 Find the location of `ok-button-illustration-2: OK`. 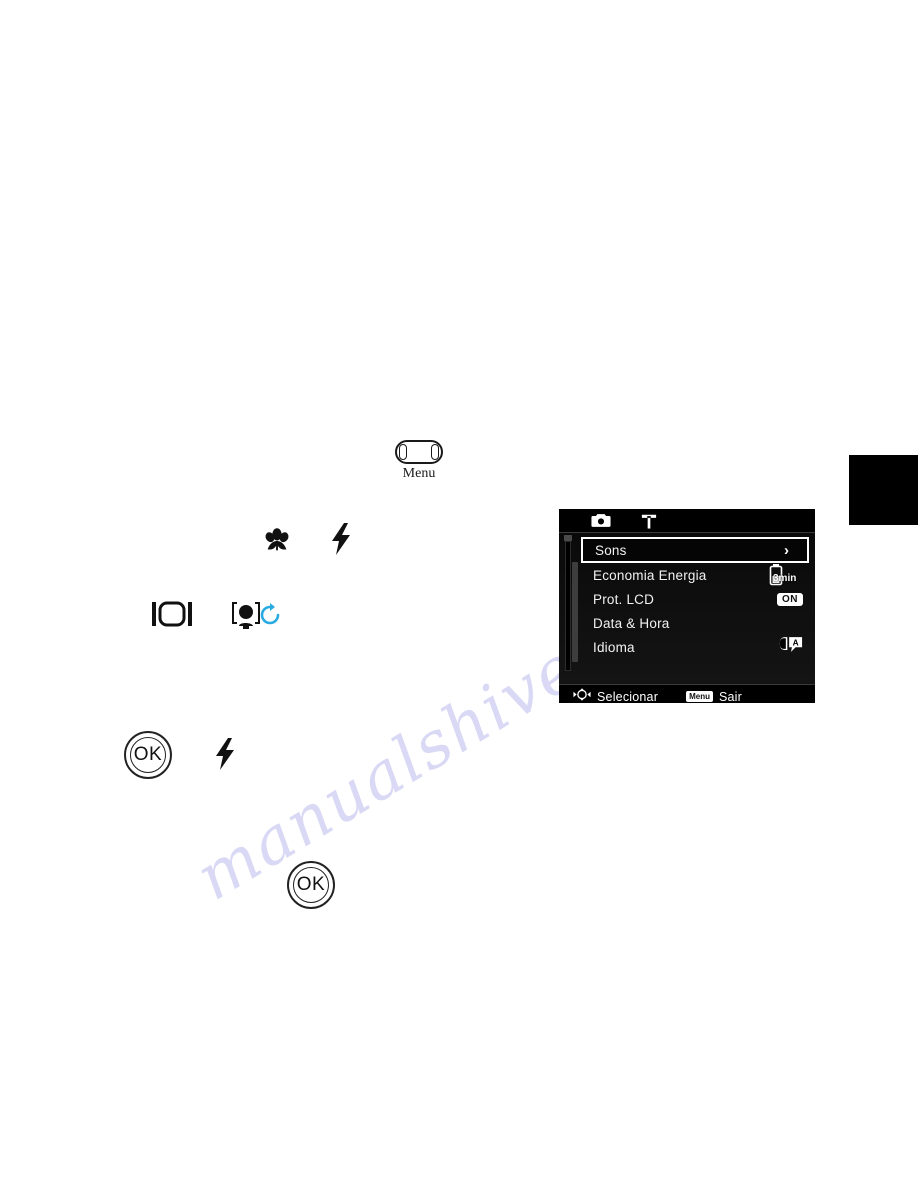

ok-button-illustration-2: OK is located at coordinates (311, 885).